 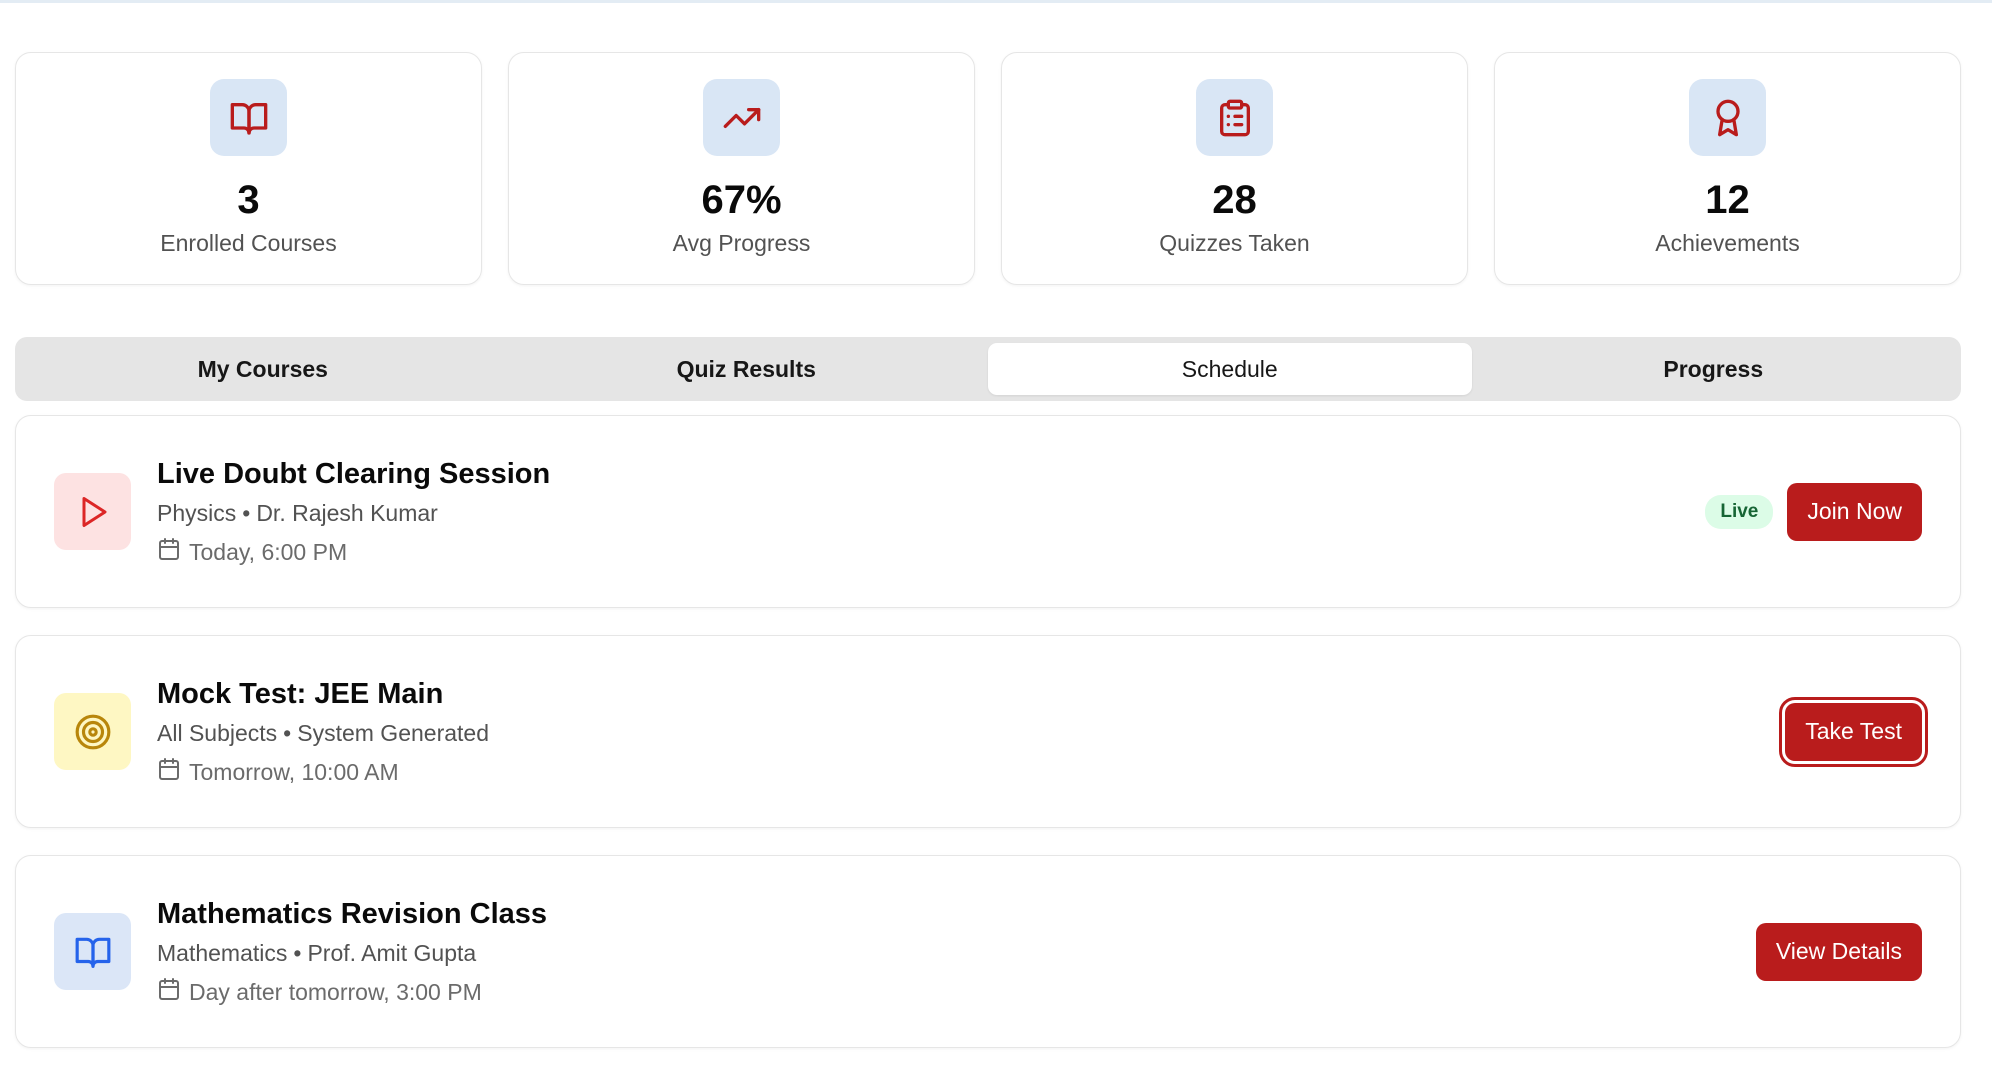 I want to click on stat-label: Enrolled Courses, so click(x=248, y=243).